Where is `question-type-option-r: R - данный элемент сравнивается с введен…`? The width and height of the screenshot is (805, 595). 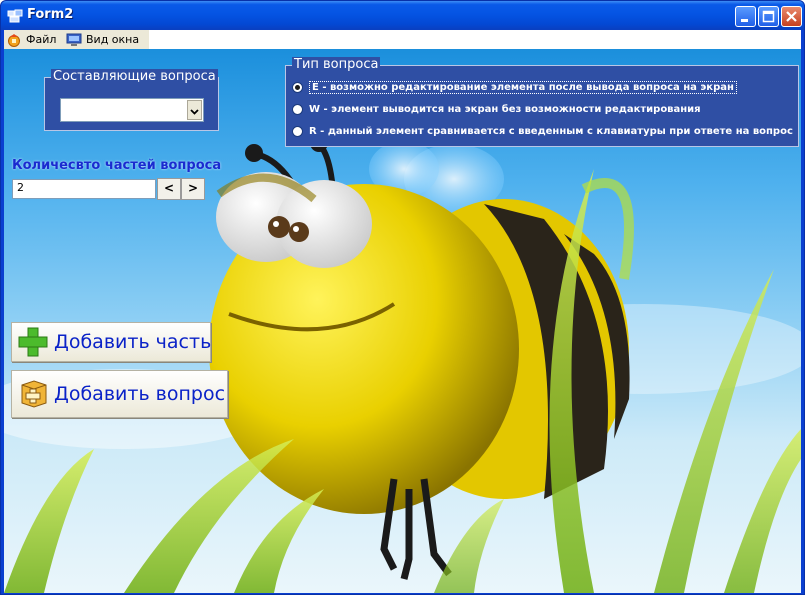
question-type-option-r: R - данный элемент сравнивается с введен… is located at coordinates (542, 131).